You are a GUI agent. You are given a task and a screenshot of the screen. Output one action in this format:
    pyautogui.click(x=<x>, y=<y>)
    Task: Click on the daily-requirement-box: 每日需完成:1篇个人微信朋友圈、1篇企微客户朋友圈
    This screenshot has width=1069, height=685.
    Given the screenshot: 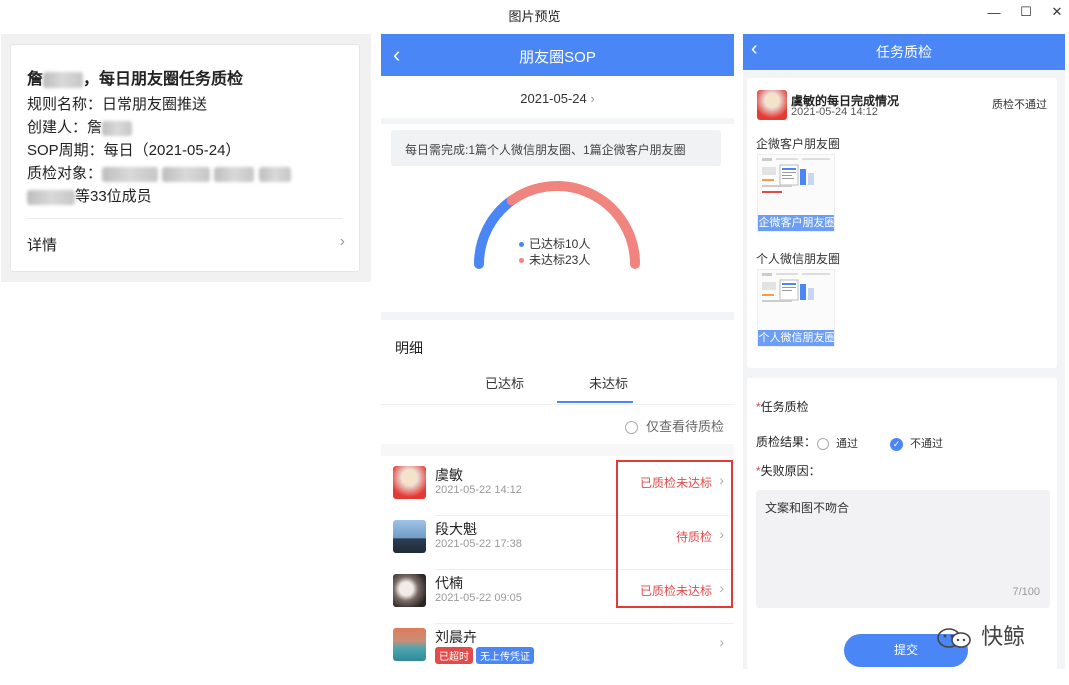 What is the action you would take?
    pyautogui.click(x=556, y=148)
    